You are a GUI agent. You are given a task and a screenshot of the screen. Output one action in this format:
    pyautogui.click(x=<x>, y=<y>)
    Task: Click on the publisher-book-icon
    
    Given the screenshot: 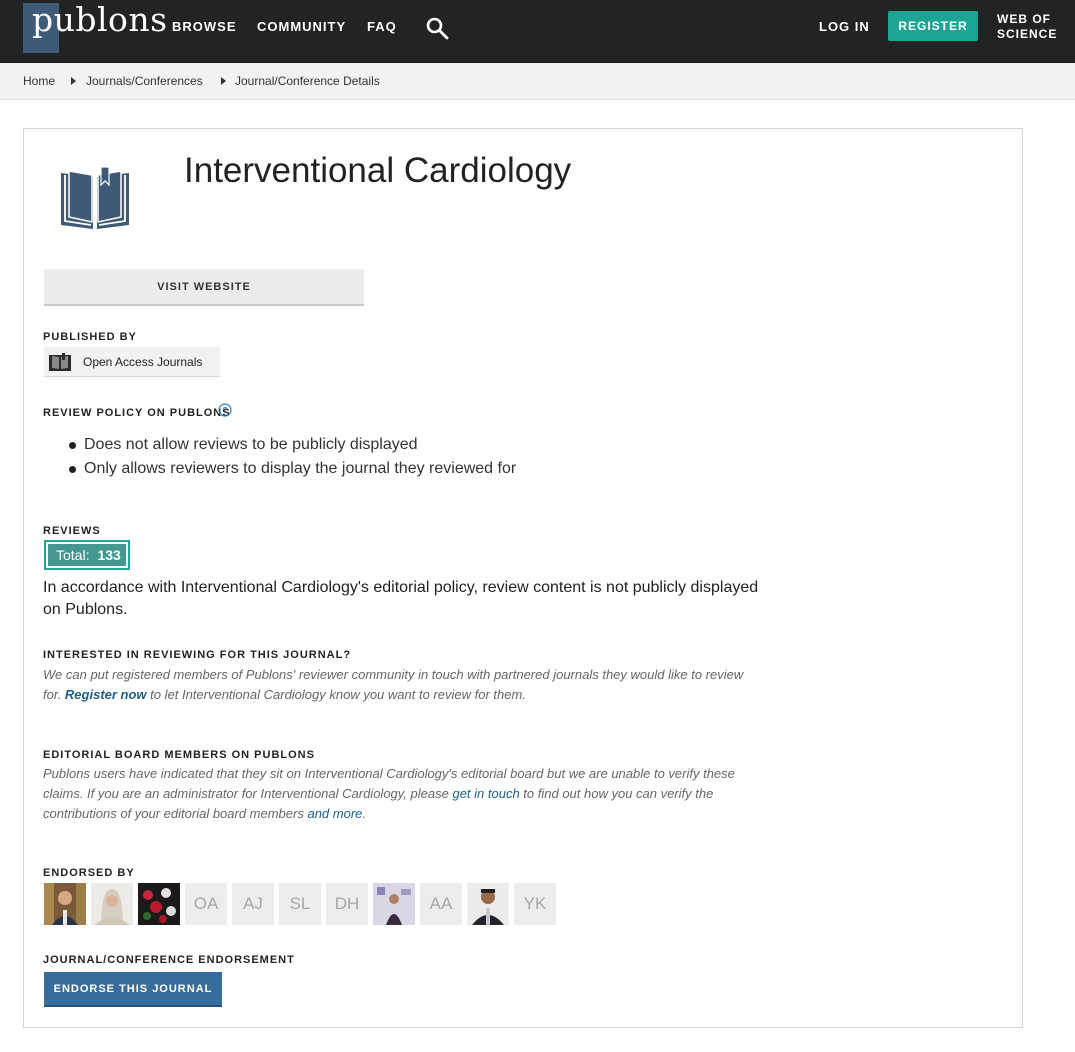 What is the action you would take?
    pyautogui.click(x=60, y=361)
    